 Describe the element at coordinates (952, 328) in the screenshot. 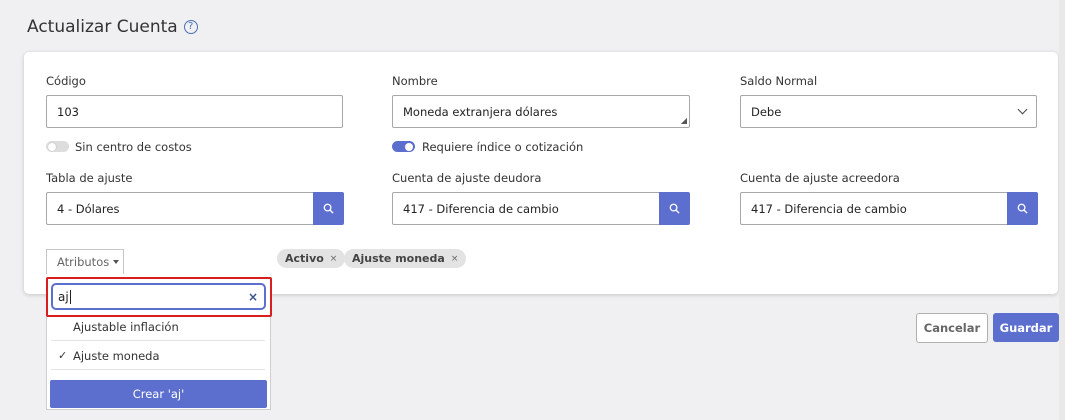

I see `cancel-button: Cancelar` at that location.